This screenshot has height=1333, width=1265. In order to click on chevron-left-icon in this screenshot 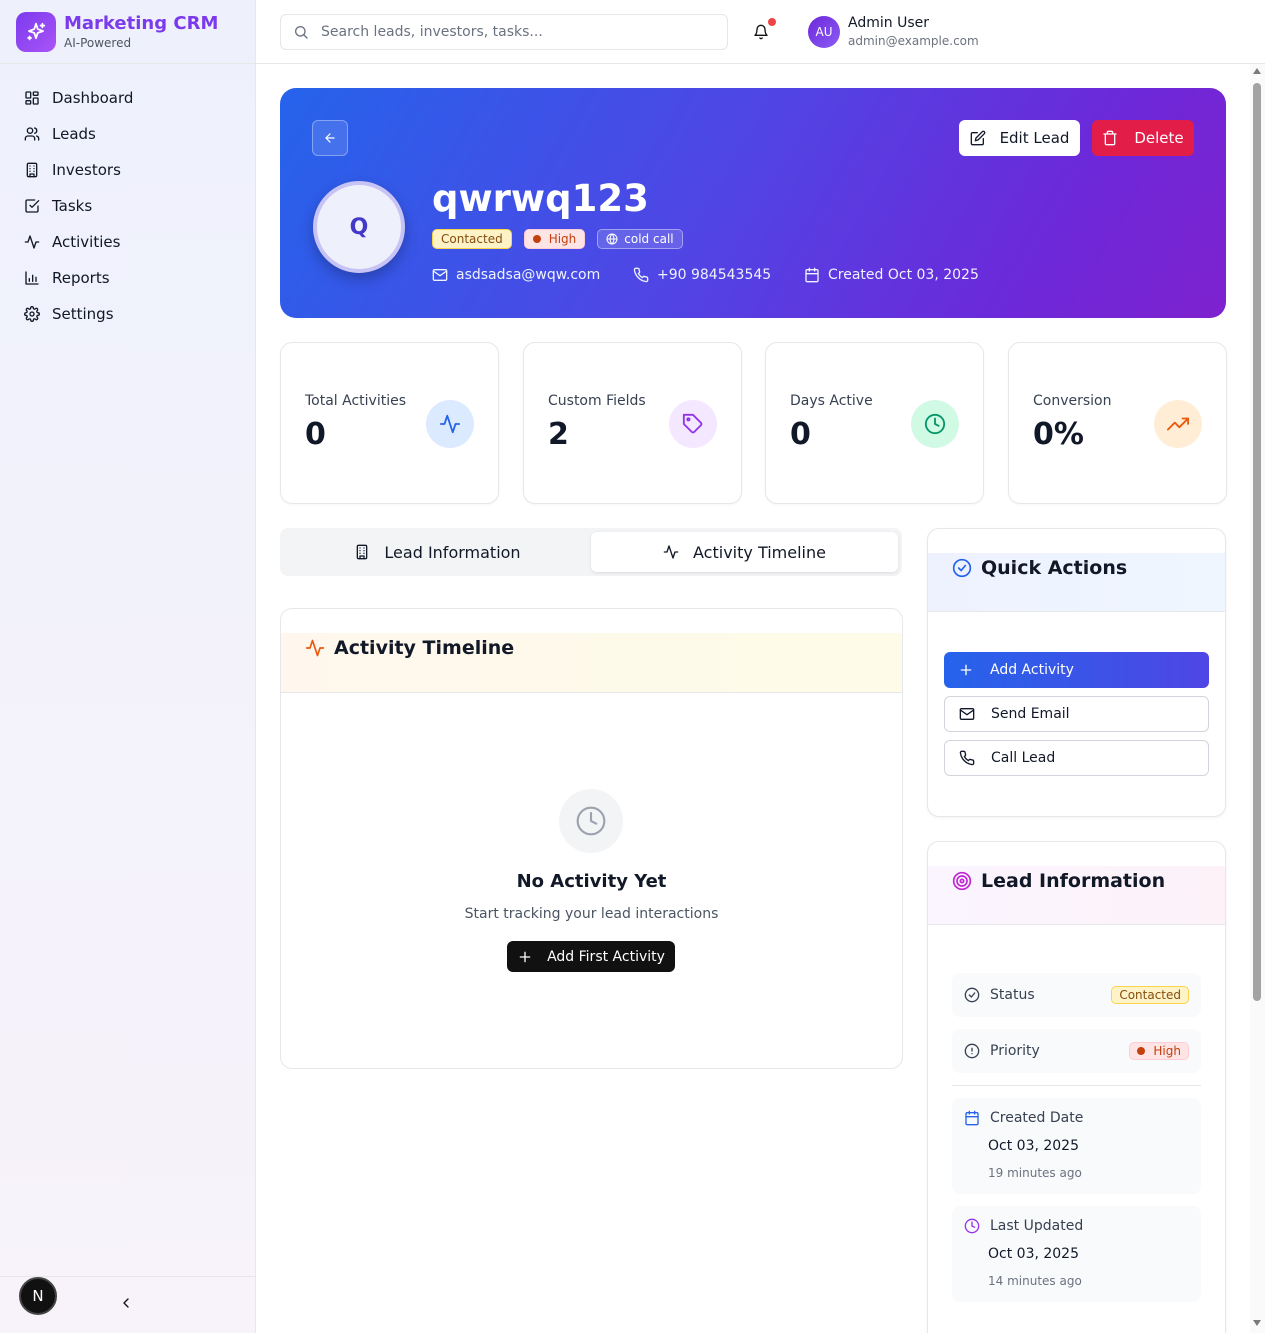, I will do `click(126, 1303)`.